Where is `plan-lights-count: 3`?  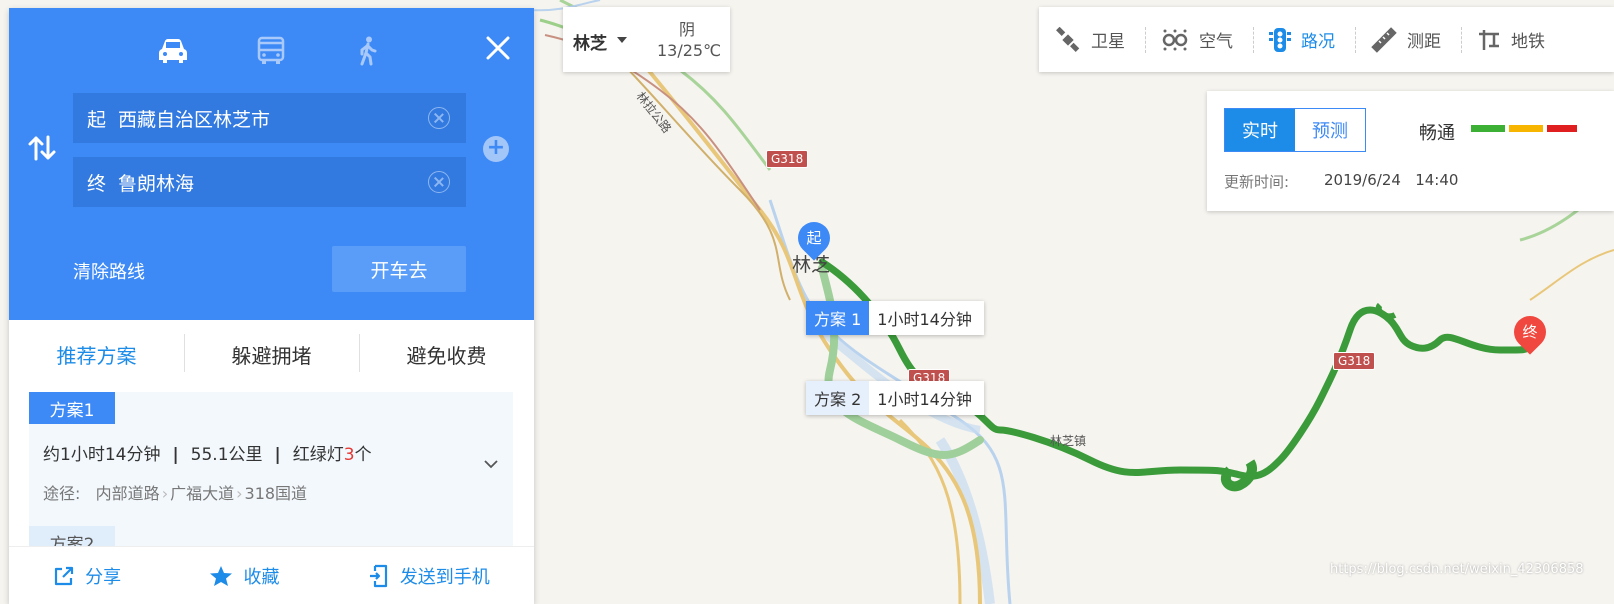
plan-lights-count: 3 is located at coordinates (349, 455).